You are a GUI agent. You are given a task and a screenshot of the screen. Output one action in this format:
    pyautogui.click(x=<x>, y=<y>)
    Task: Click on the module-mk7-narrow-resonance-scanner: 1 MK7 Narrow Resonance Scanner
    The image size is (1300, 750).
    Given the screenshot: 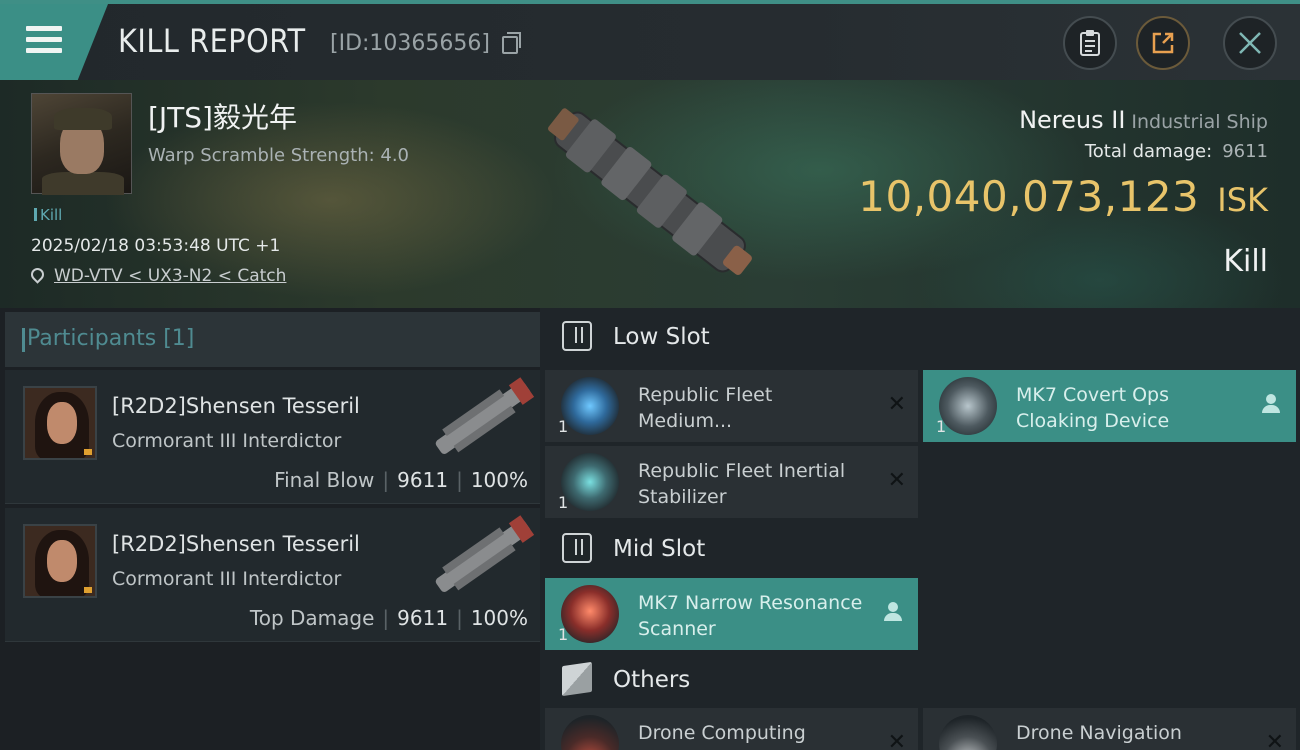 What is the action you would take?
    pyautogui.click(x=731, y=614)
    